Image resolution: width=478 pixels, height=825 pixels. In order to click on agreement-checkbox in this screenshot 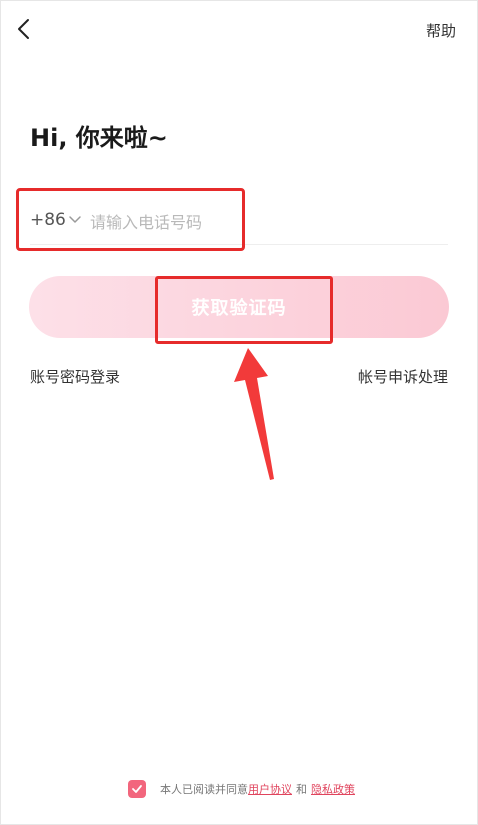, I will do `click(137, 789)`.